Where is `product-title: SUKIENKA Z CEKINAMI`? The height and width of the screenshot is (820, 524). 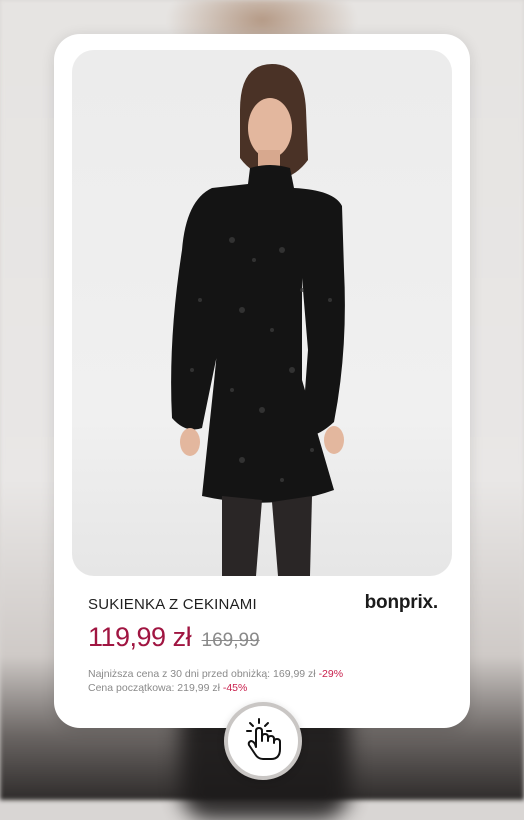 product-title: SUKIENKA Z CEKINAMI is located at coordinates (172, 604).